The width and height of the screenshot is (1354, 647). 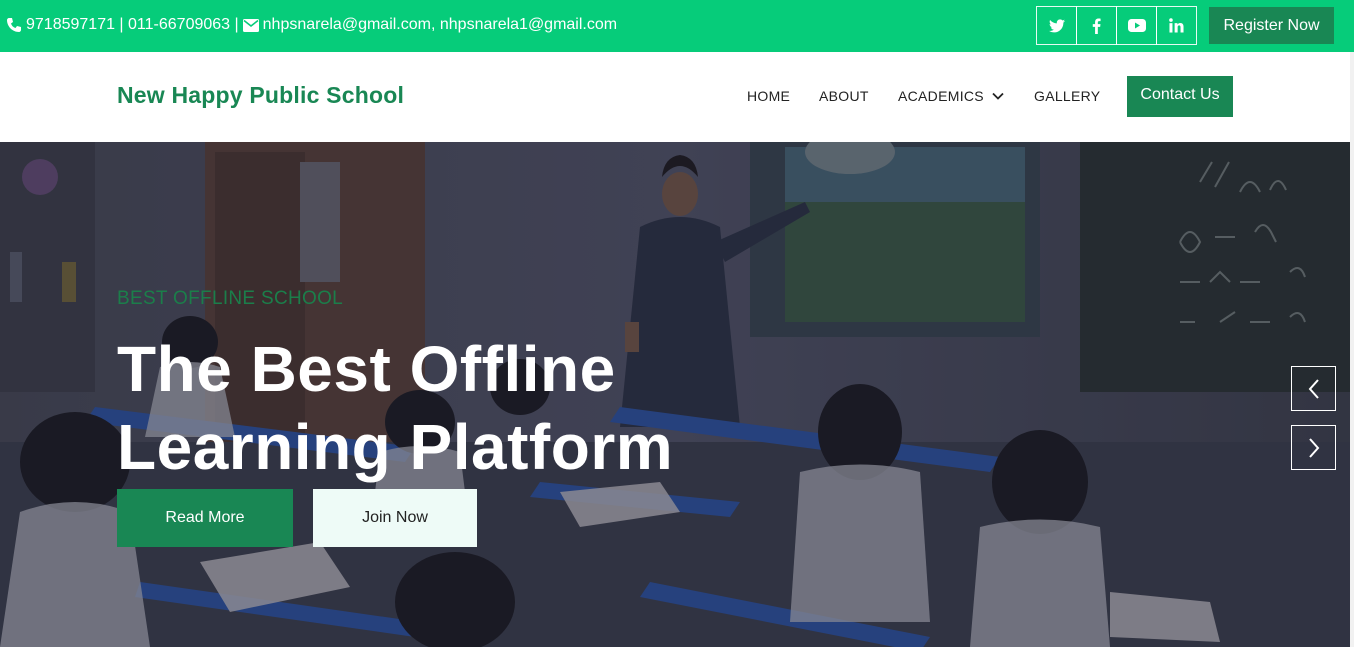 I want to click on nav-academics: ACADEMICS, so click(x=951, y=96).